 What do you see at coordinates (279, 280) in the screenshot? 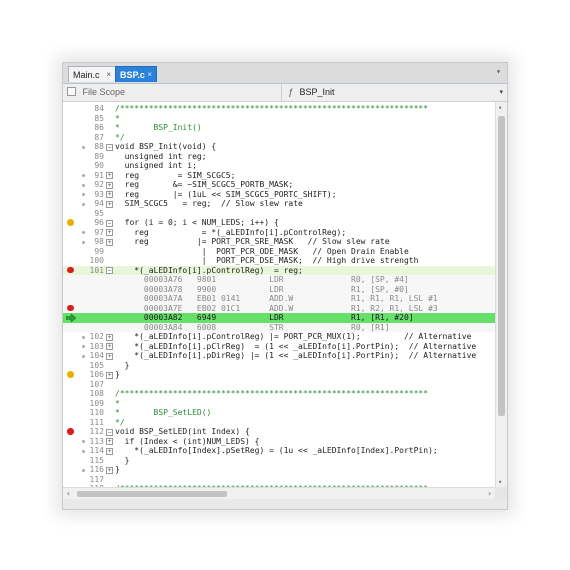
I see `disassembly-line: 00003A76 9801 LDR R0, [SP, #4]` at bounding box center [279, 280].